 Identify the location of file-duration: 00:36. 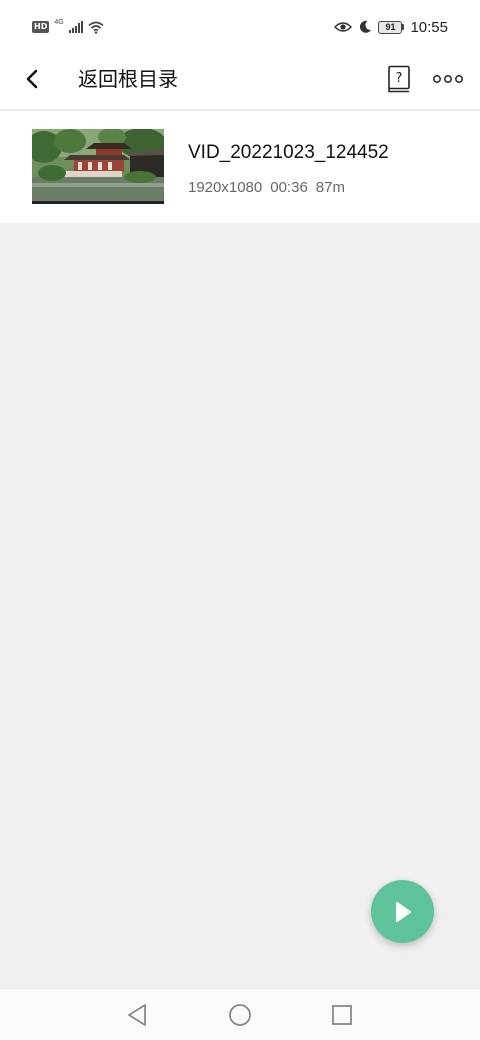
(289, 187).